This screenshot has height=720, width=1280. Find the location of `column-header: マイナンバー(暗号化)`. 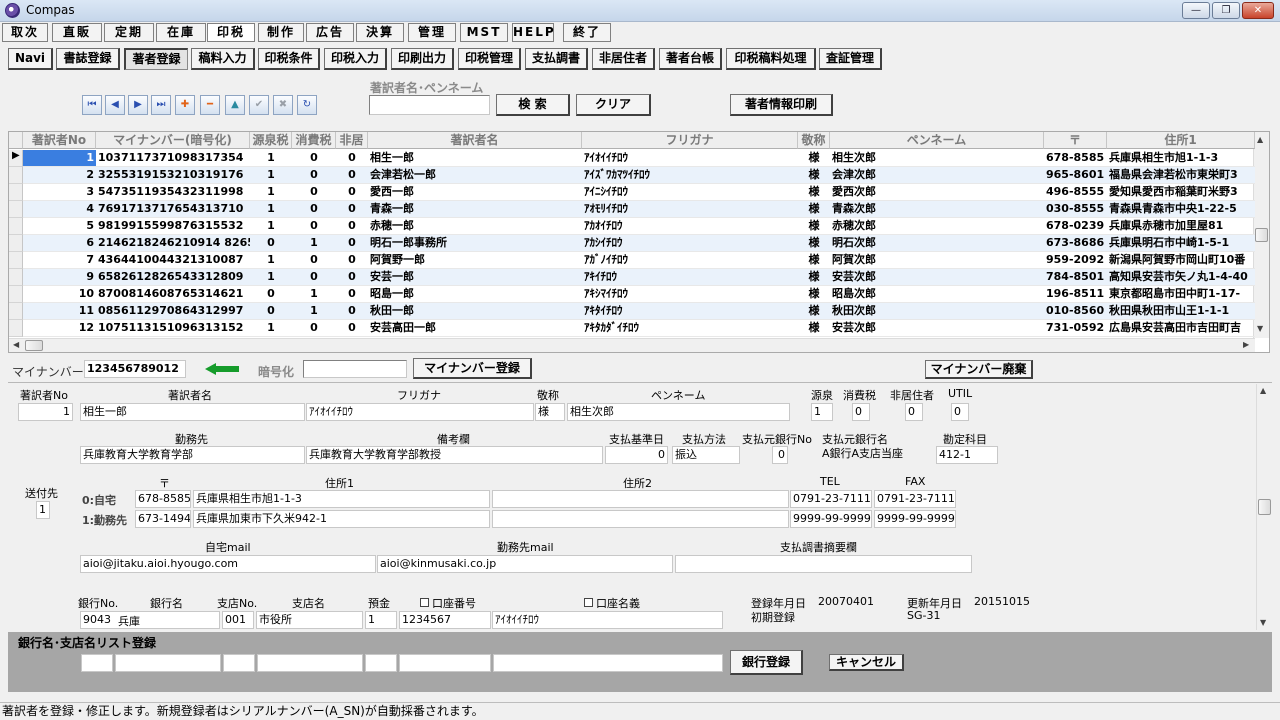

column-header: マイナンバー(暗号化) is located at coordinates (173, 140).